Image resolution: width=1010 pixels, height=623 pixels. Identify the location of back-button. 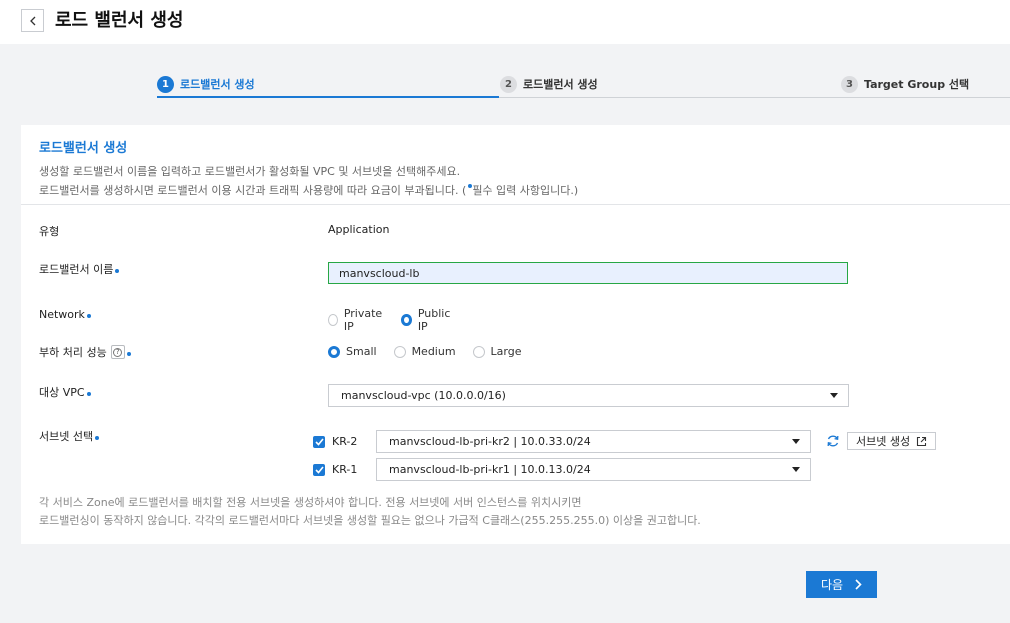
(32, 20).